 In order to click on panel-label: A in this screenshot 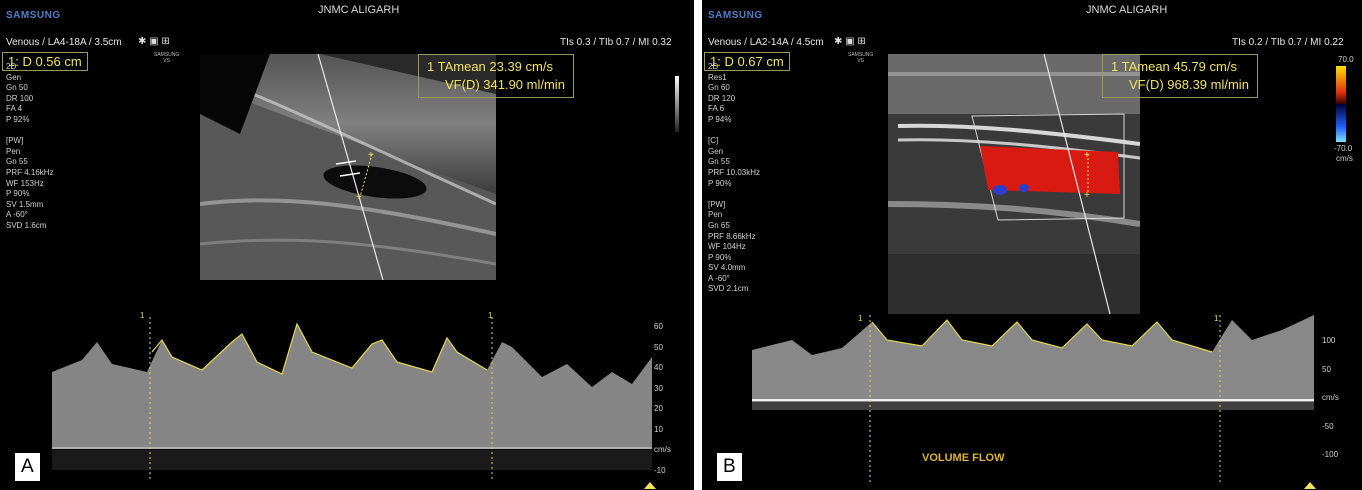, I will do `click(27, 467)`.